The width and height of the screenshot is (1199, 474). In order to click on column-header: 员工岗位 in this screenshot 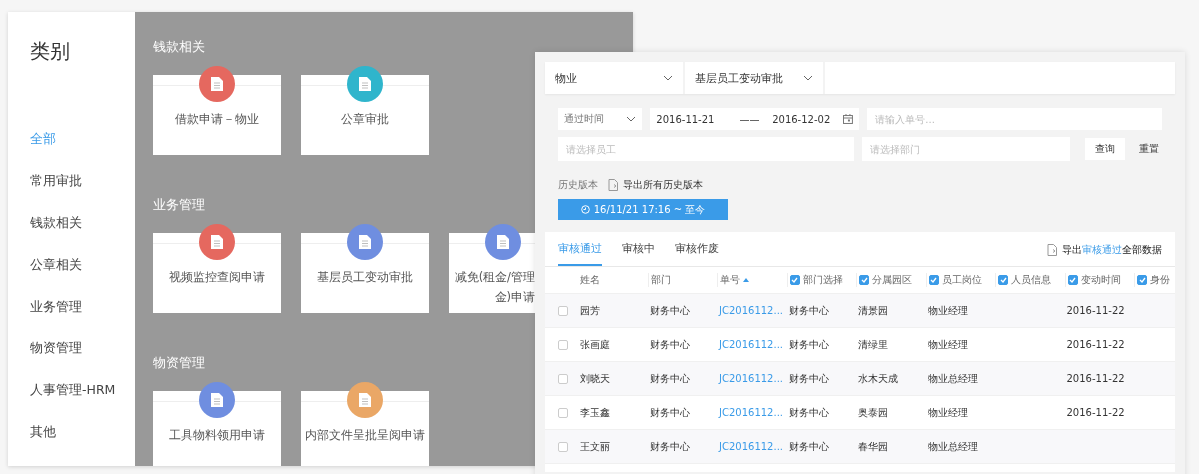, I will do `click(961, 280)`.